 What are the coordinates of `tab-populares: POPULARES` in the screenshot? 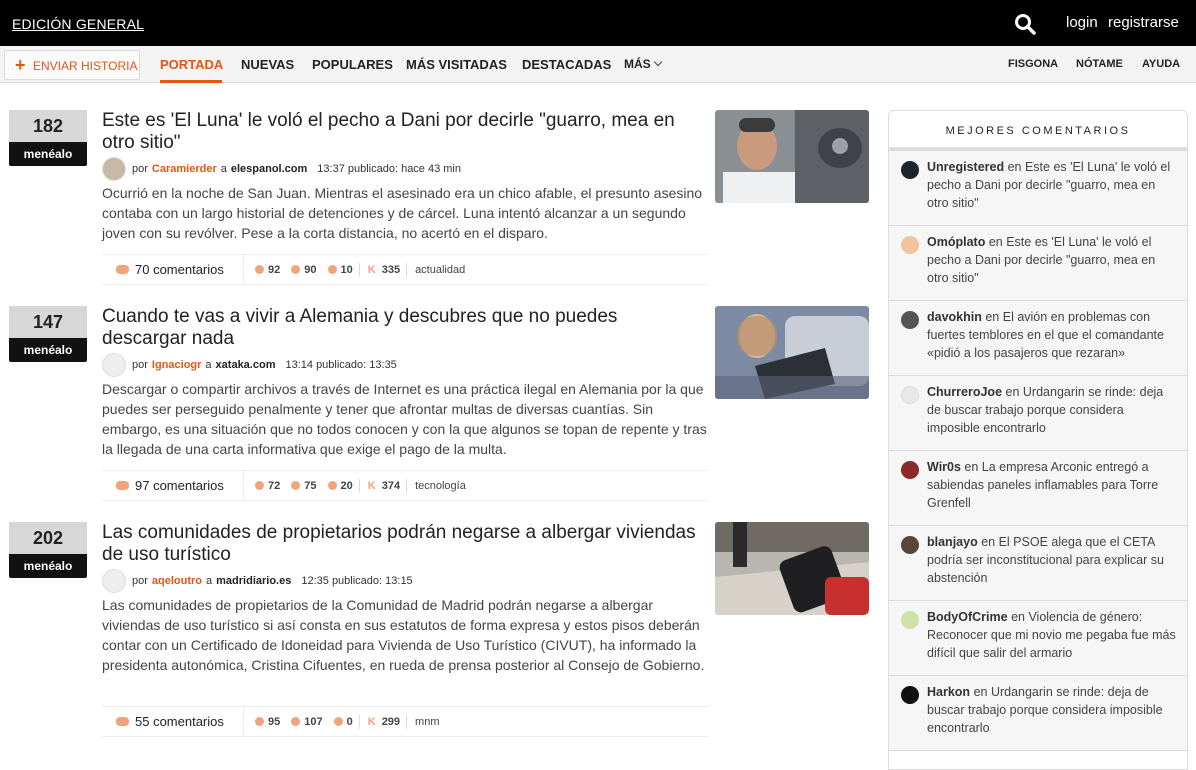 It's located at (352, 64).